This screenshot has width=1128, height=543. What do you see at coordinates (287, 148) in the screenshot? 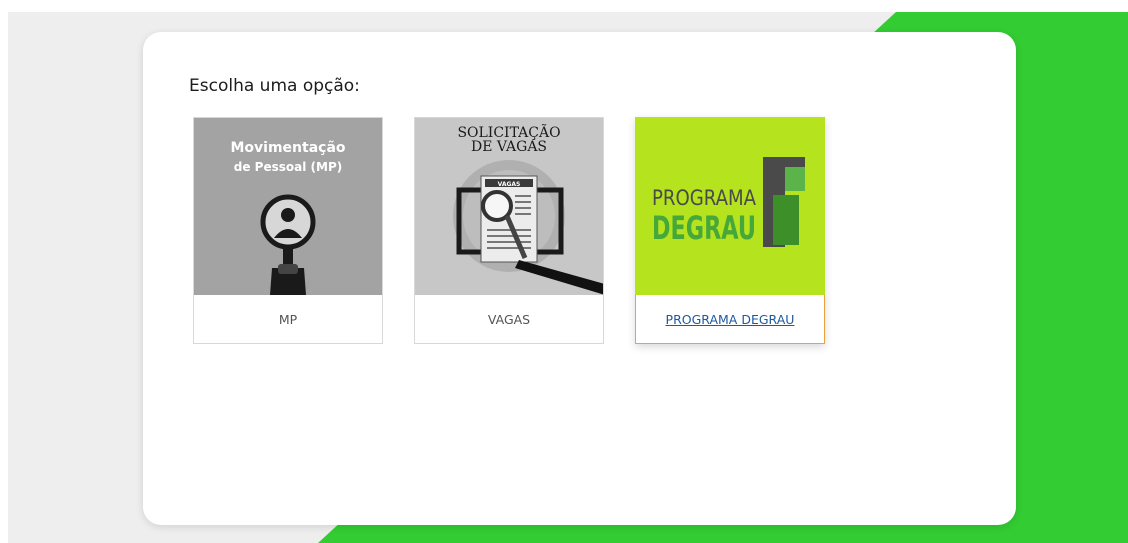
I see `mp-image-title-line1: Movimentação` at bounding box center [287, 148].